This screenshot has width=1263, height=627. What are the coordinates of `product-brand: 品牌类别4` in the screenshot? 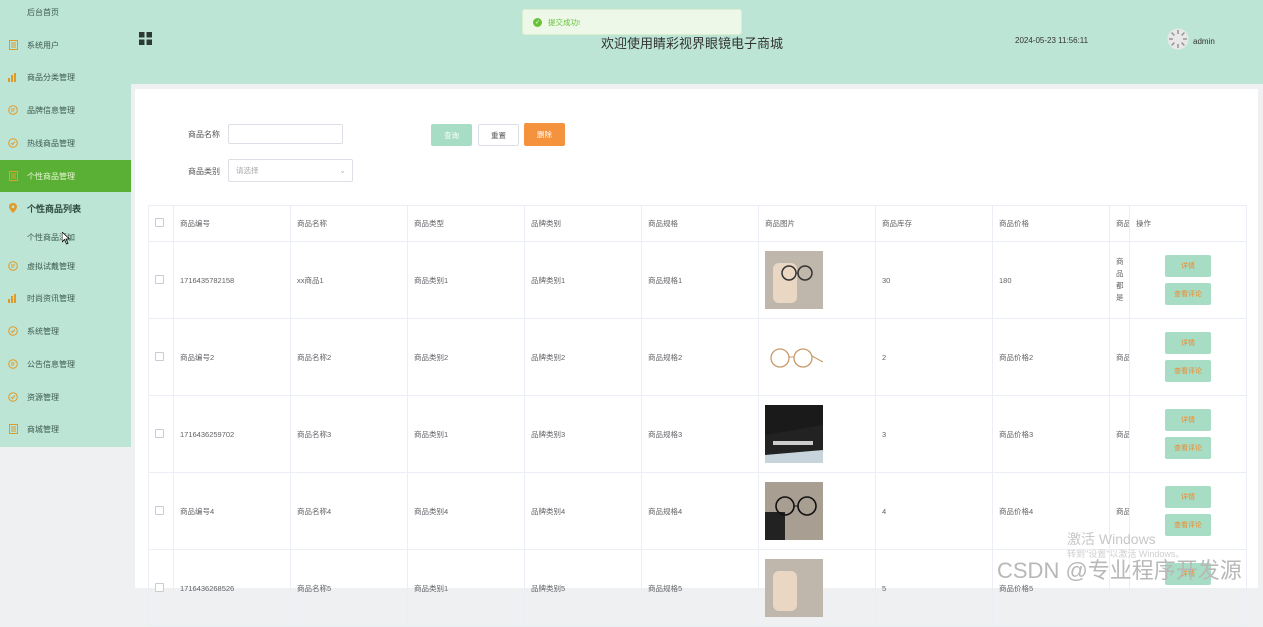 It's located at (583, 511).